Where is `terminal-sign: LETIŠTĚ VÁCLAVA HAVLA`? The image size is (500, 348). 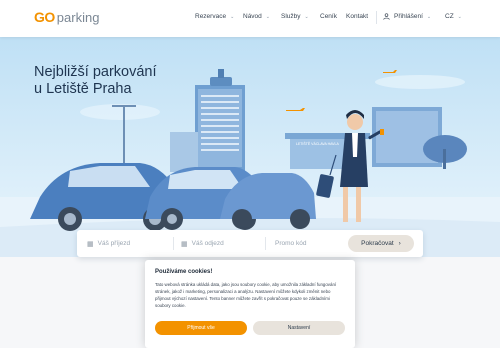
terminal-sign: LETIŠTĚ VÁCLAVA HAVLA is located at coordinates (317, 143).